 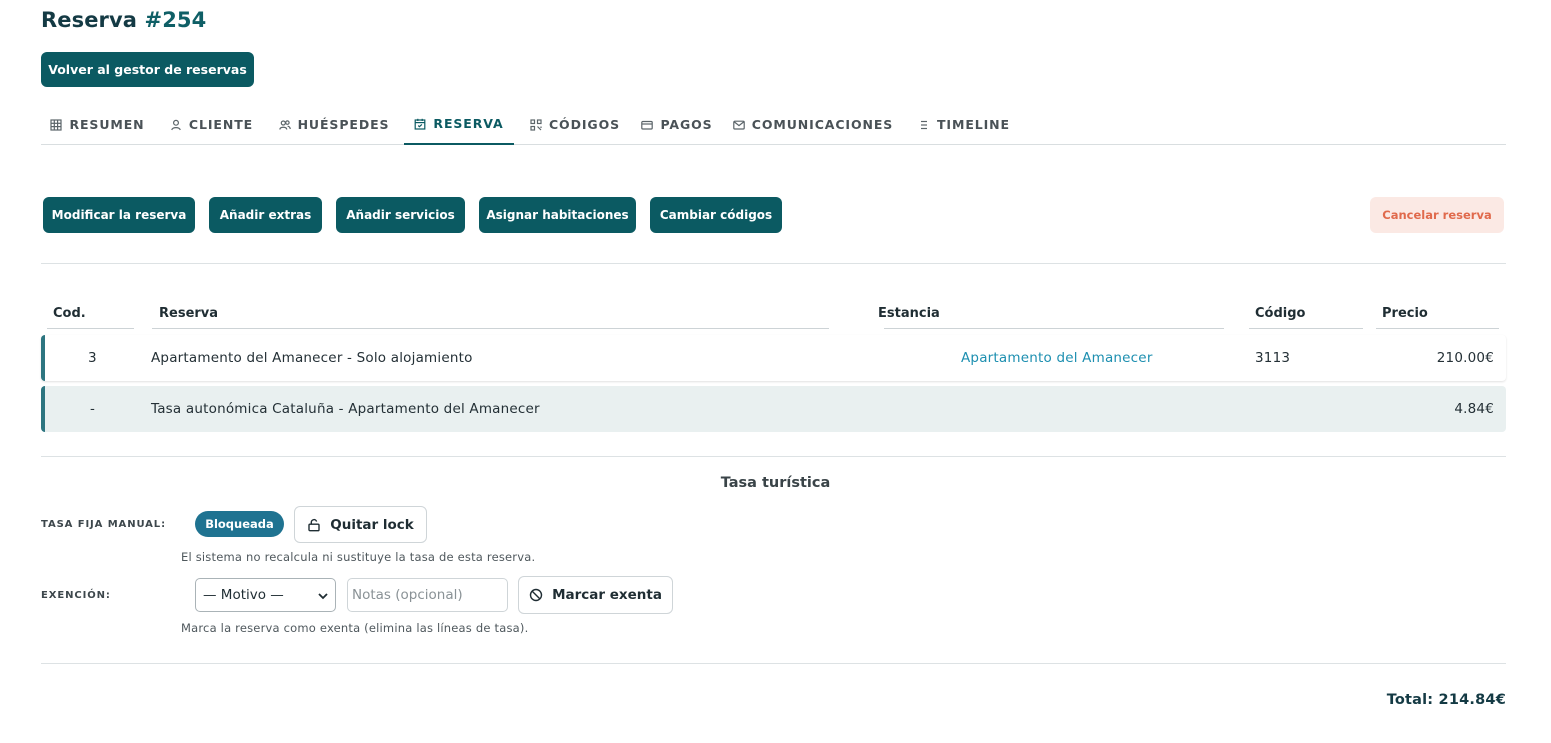 What do you see at coordinates (314, 524) in the screenshot?
I see `unlock-icon` at bounding box center [314, 524].